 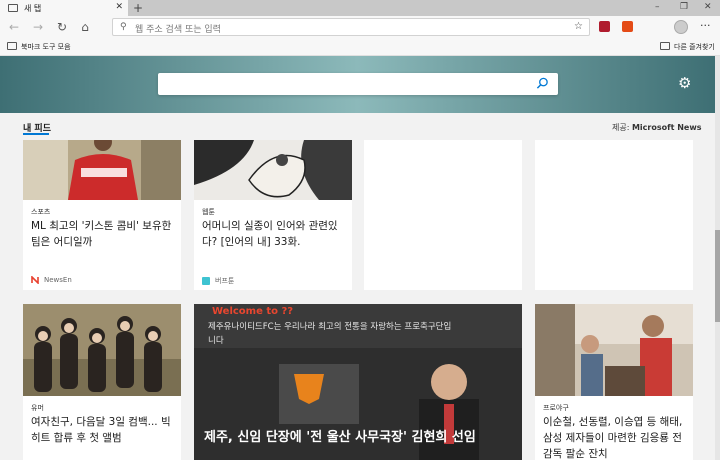 I want to click on extension-shield-icon, so click(x=604, y=26).